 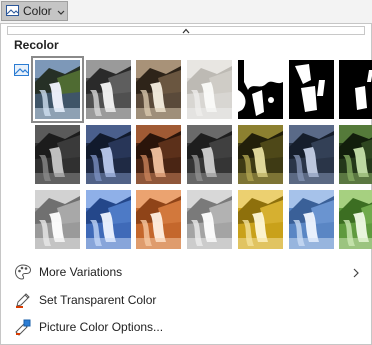 What do you see at coordinates (98, 300) in the screenshot?
I see `set-transparent-color-label: Set Transparent Color` at bounding box center [98, 300].